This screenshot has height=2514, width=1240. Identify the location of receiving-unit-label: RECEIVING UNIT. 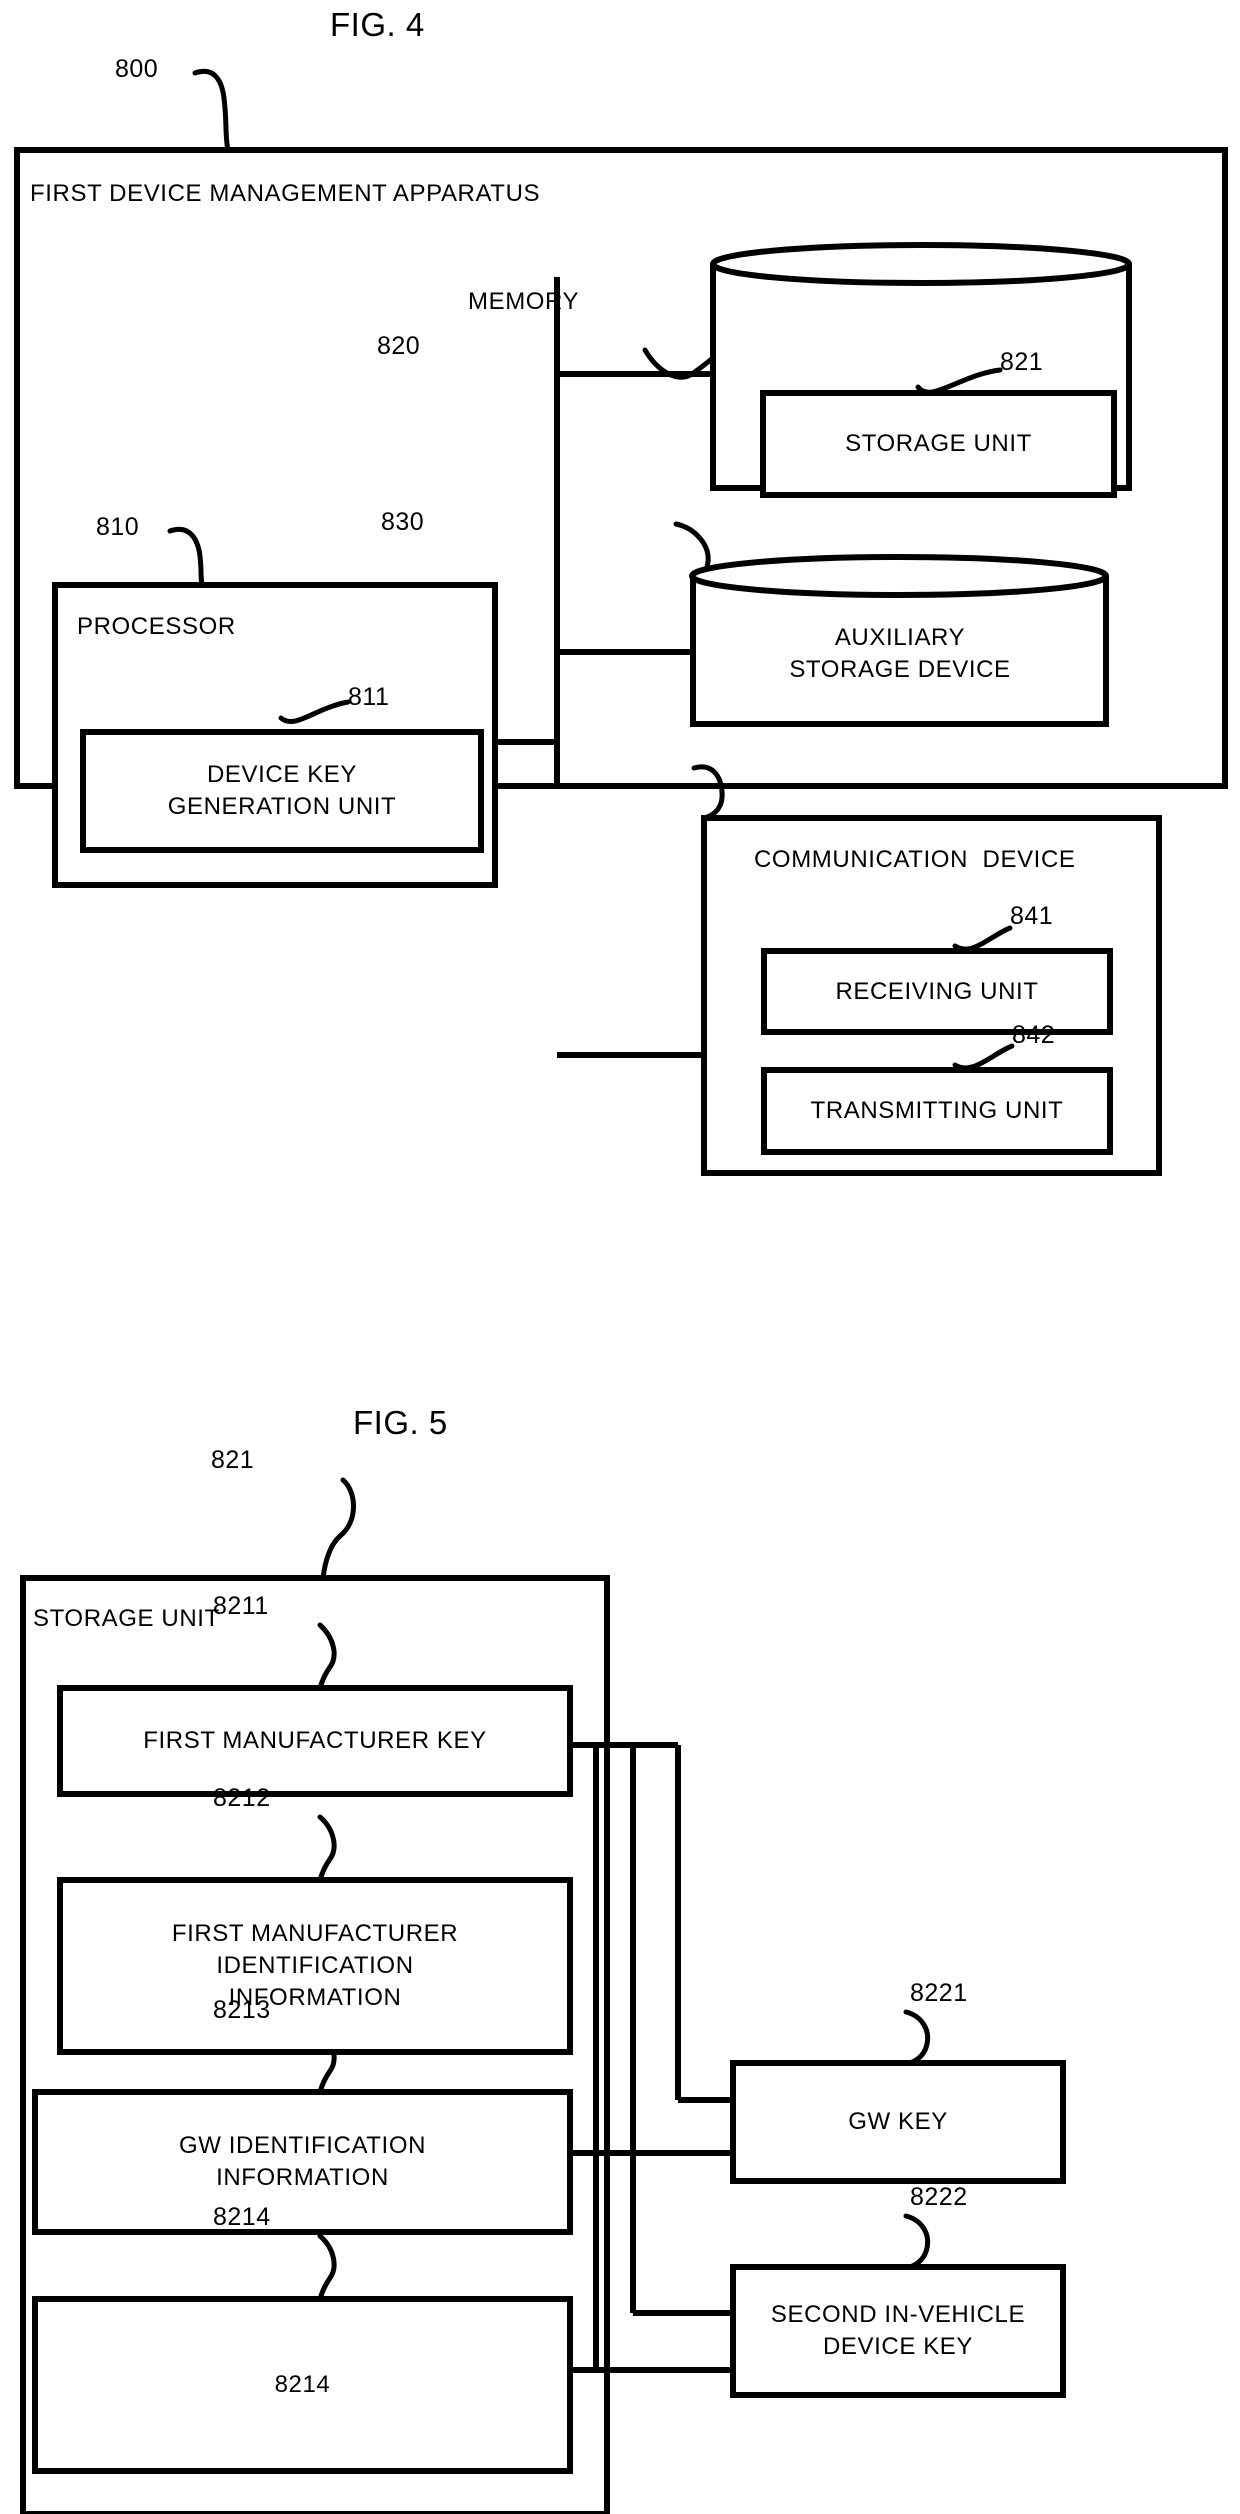
(937, 991).